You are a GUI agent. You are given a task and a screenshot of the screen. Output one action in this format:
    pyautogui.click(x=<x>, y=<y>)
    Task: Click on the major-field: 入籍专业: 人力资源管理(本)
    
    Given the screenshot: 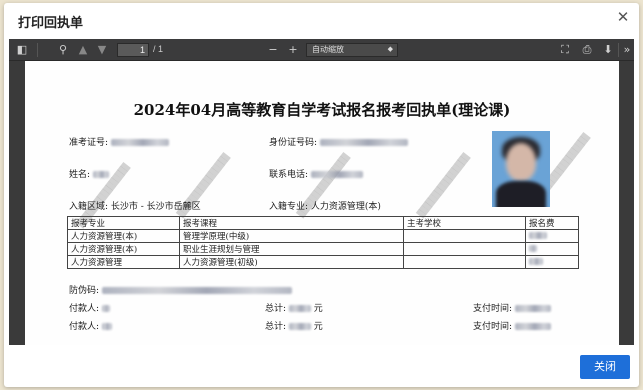 What is the action you would take?
    pyautogui.click(x=325, y=207)
    